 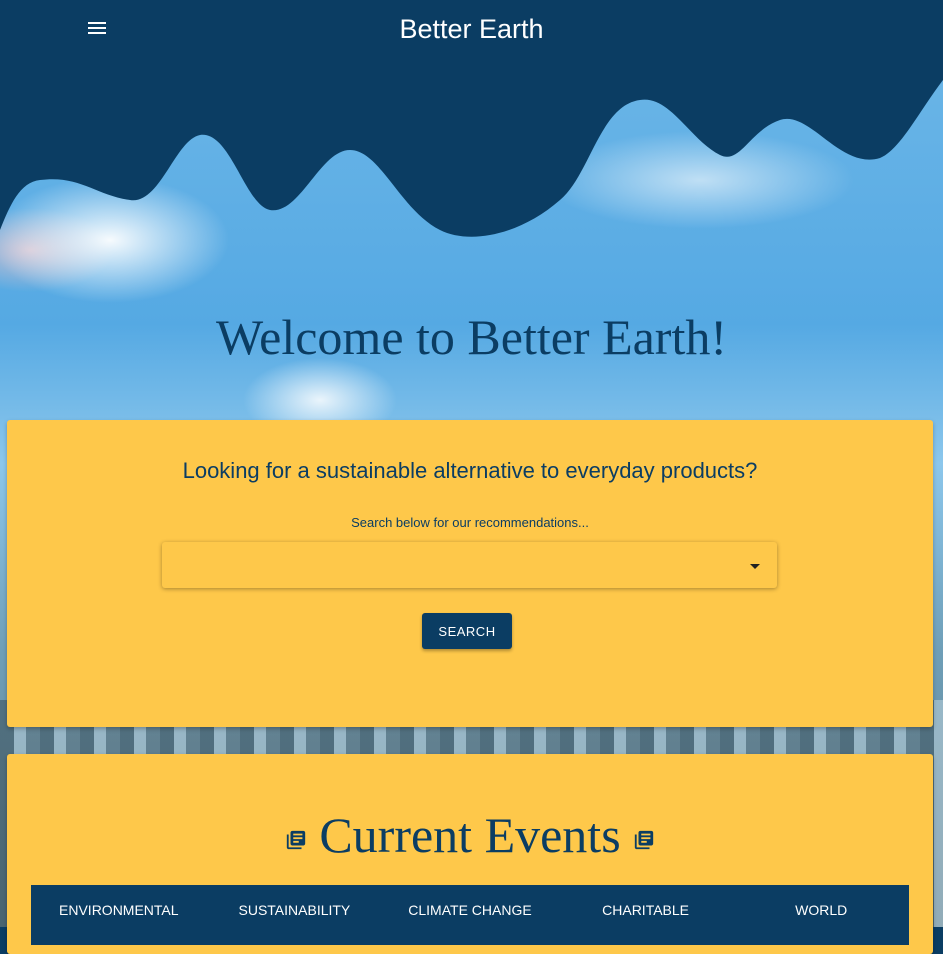 What do you see at coordinates (469, 565) in the screenshot?
I see `product-select` at bounding box center [469, 565].